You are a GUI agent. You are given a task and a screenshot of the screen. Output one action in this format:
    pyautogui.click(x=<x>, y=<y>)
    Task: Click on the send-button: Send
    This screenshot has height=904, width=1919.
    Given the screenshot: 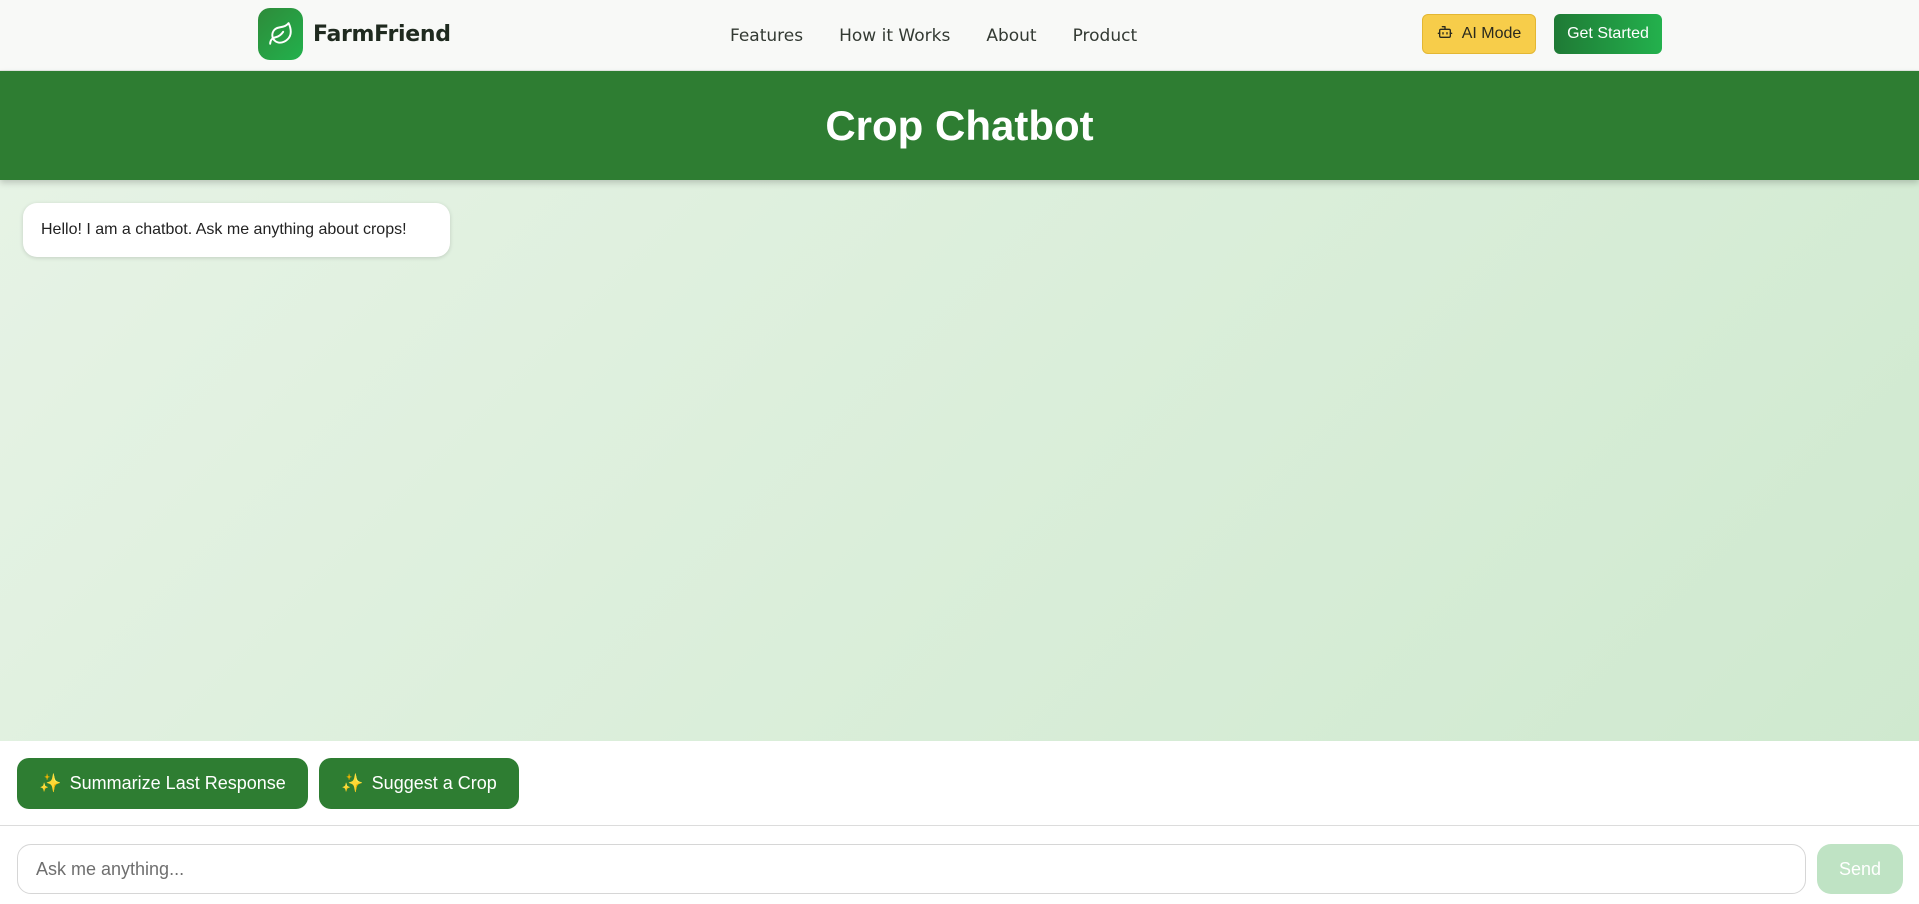 What is the action you would take?
    pyautogui.click(x=1860, y=869)
    